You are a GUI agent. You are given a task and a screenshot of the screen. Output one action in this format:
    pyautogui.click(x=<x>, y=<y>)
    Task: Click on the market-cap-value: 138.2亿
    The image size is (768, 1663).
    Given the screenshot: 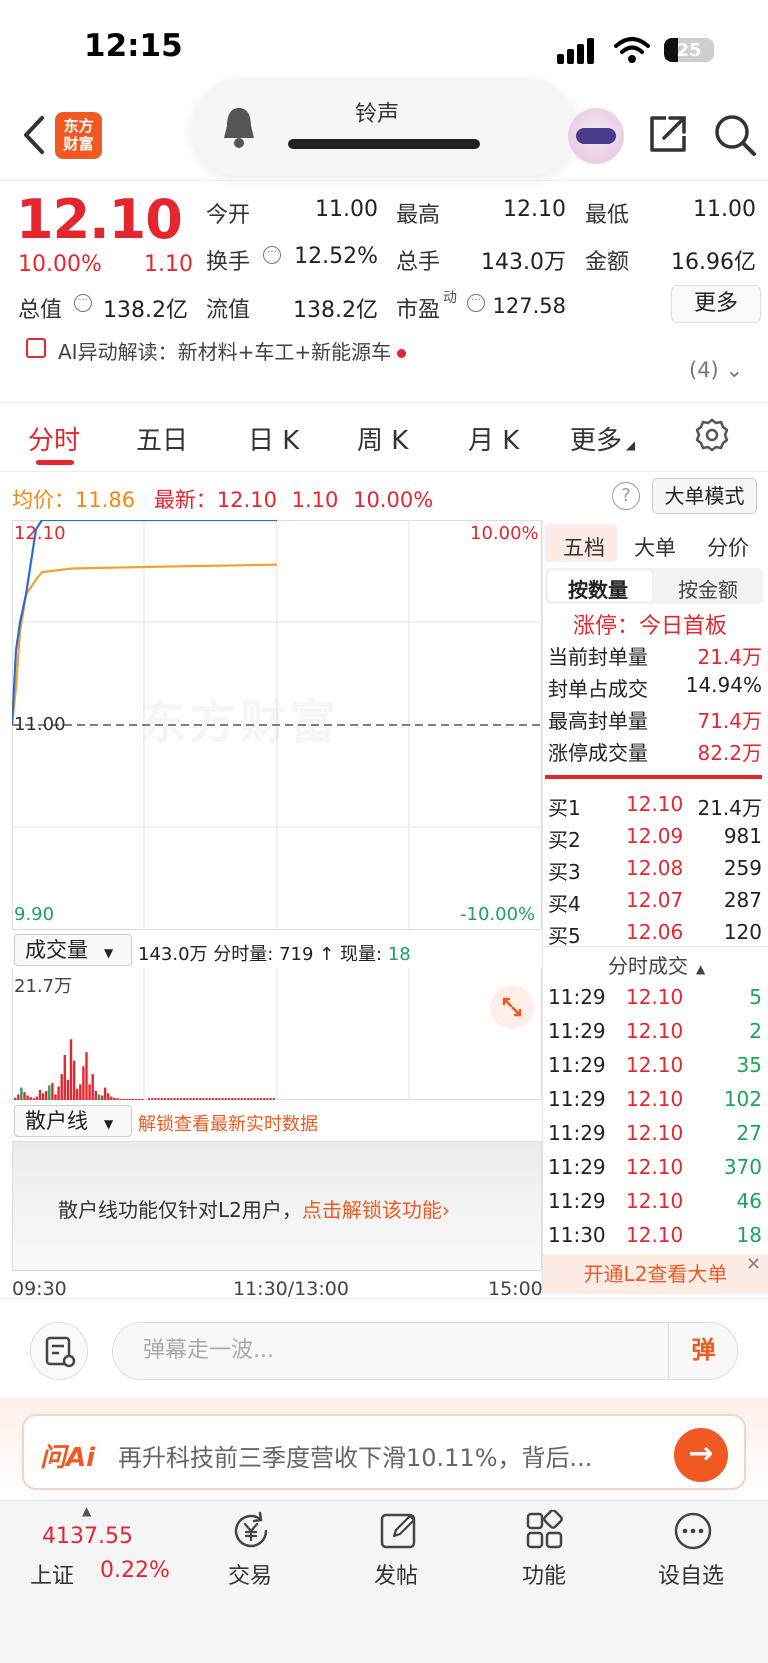 What is the action you would take?
    pyautogui.click(x=145, y=310)
    